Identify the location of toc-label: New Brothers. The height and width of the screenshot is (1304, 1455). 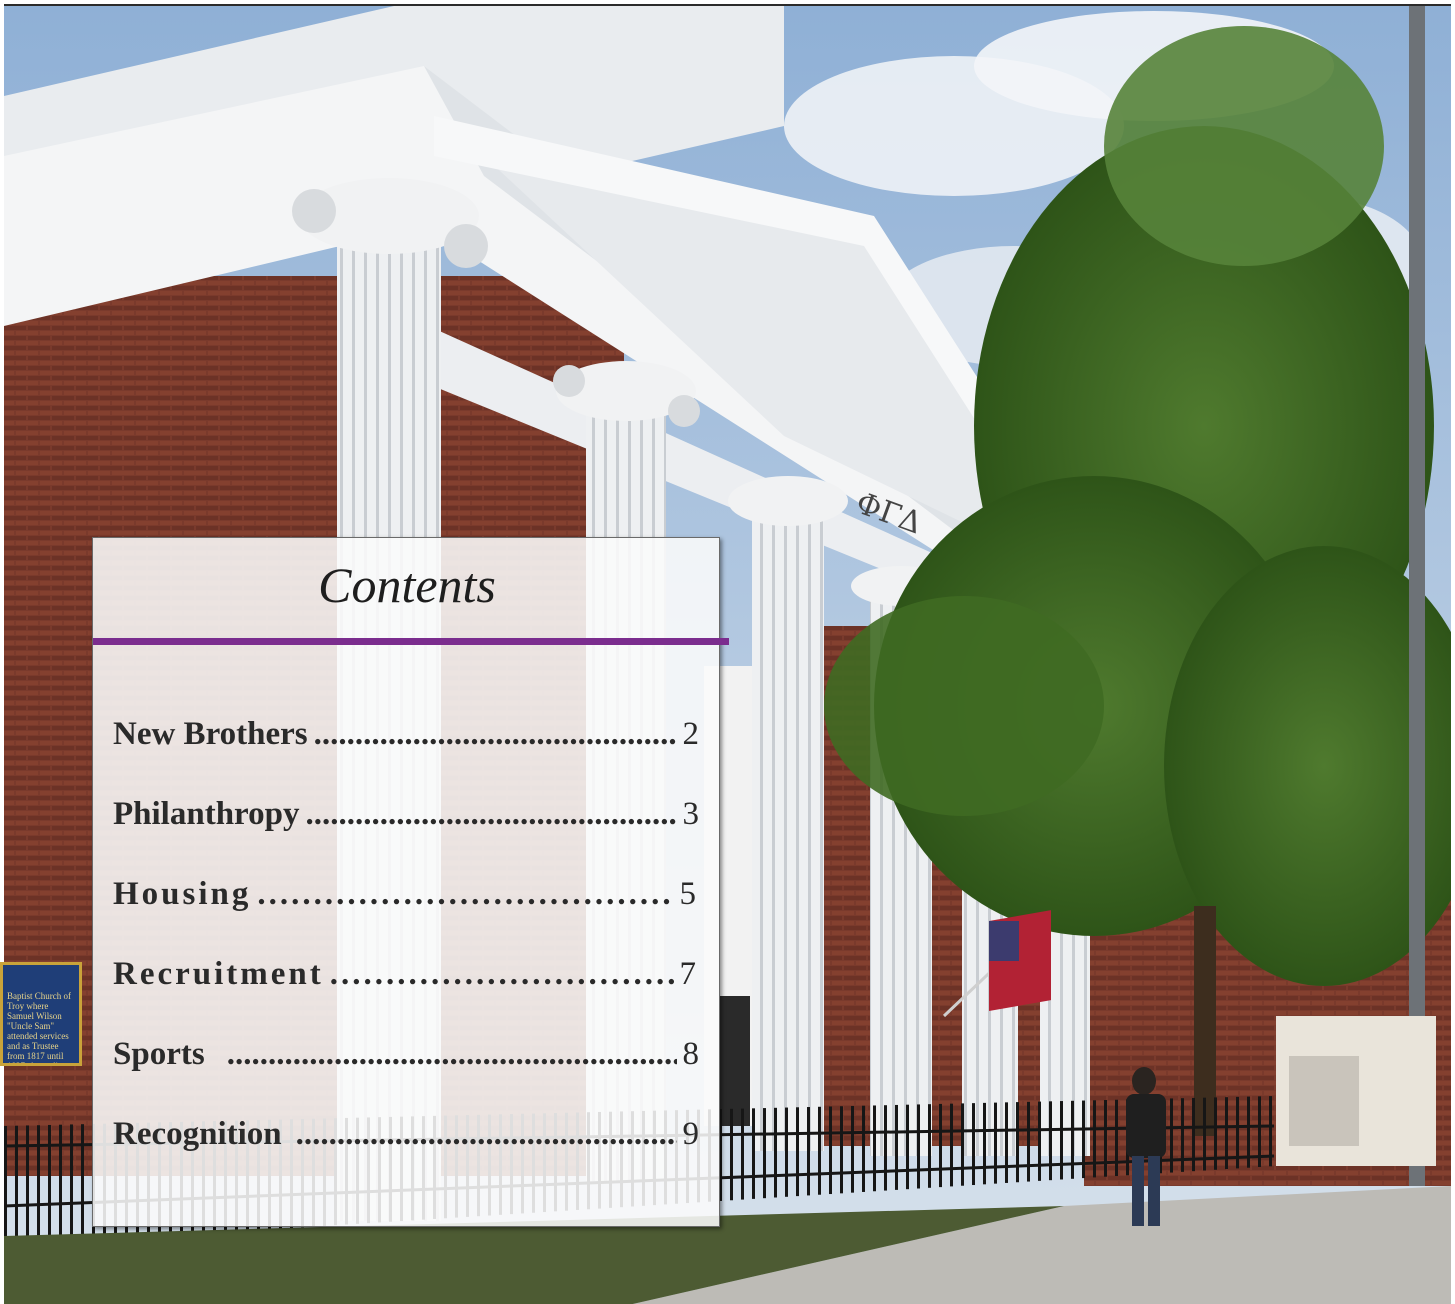
(210, 734).